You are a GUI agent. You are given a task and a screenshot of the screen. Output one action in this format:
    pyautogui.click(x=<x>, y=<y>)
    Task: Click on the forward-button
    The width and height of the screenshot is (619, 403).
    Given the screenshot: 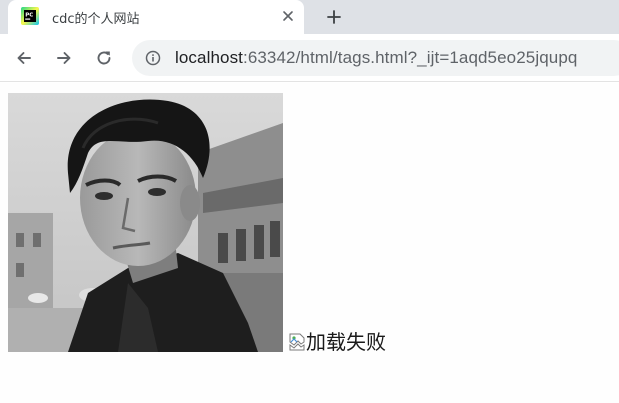 What is the action you would take?
    pyautogui.click(x=64, y=58)
    